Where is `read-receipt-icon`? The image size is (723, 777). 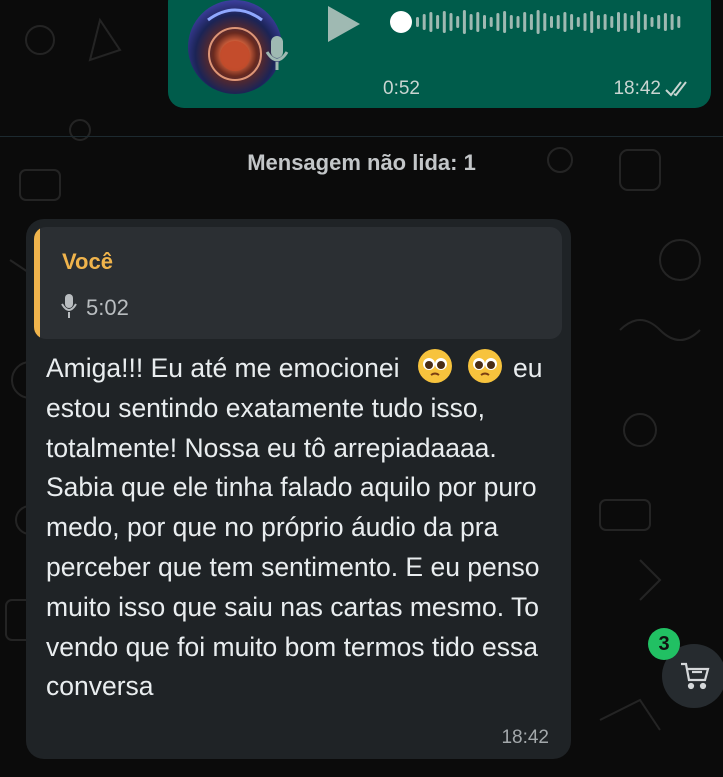 read-receipt-icon is located at coordinates (678, 89).